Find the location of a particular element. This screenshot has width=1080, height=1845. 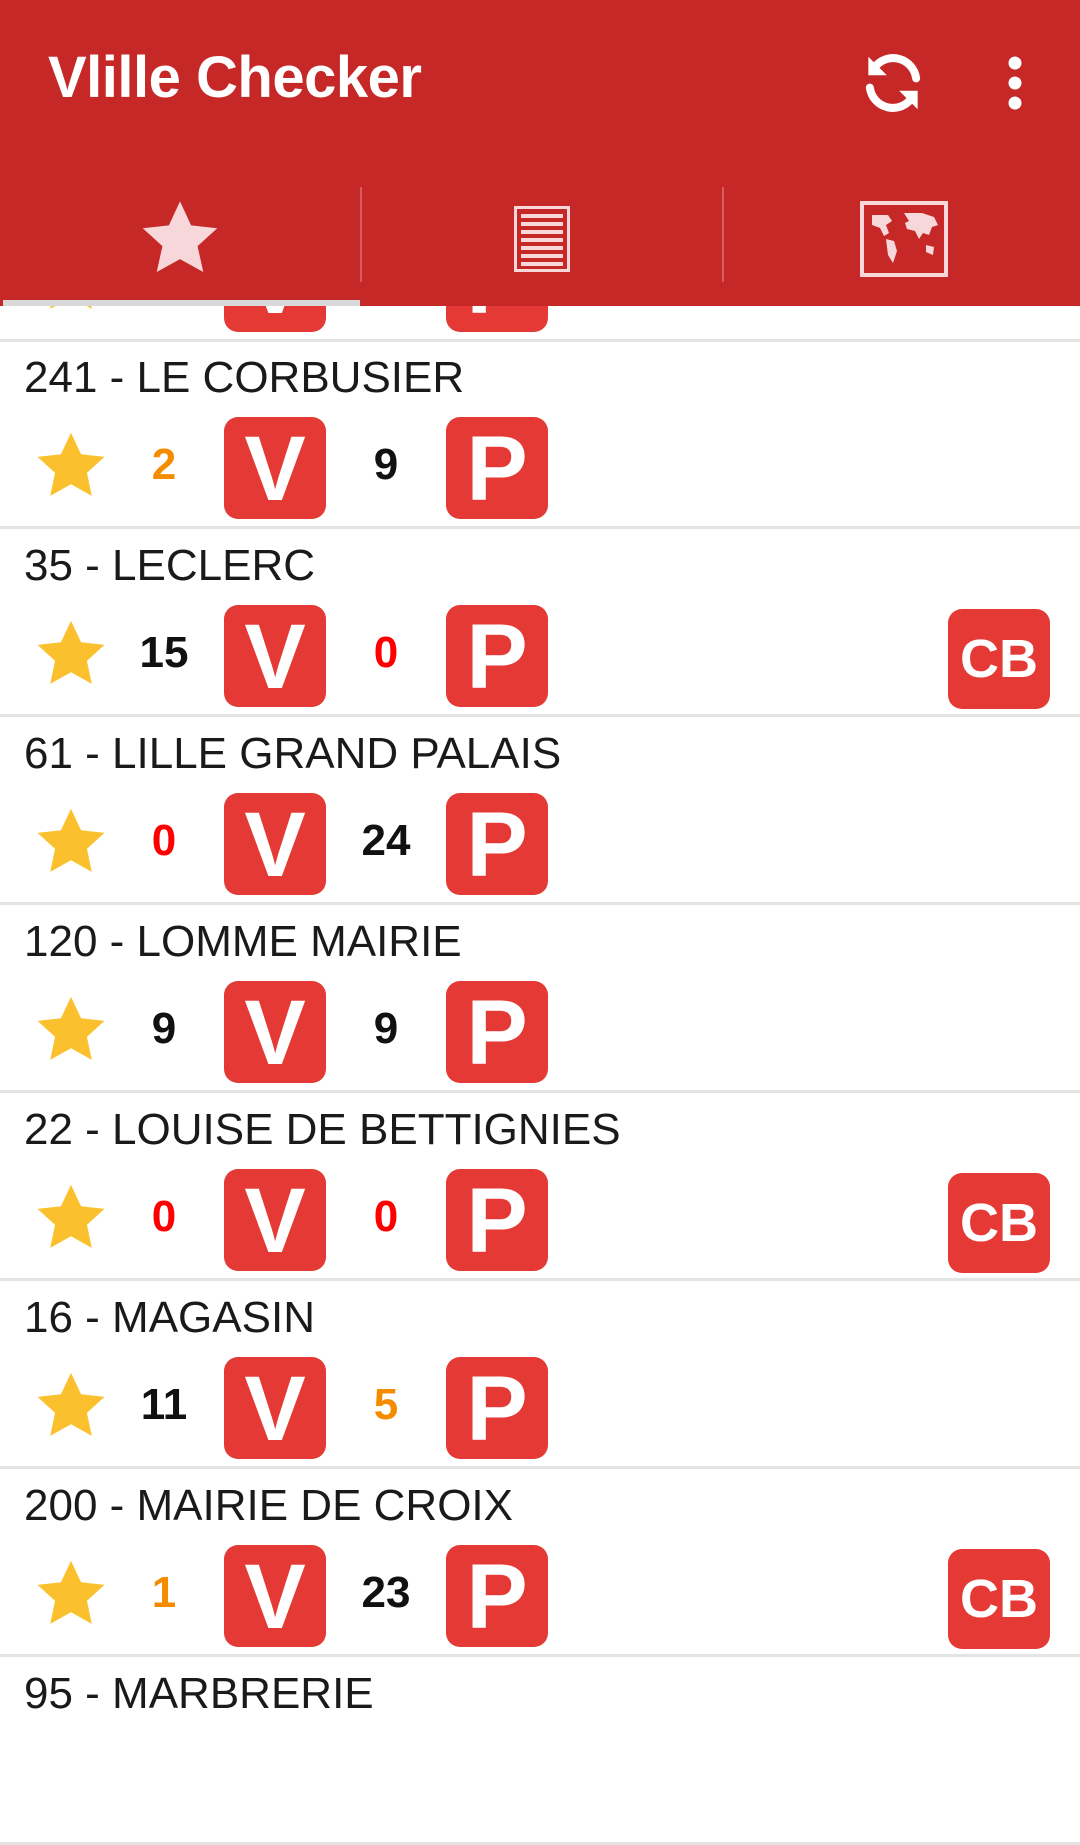

list-icon is located at coordinates (542, 239).